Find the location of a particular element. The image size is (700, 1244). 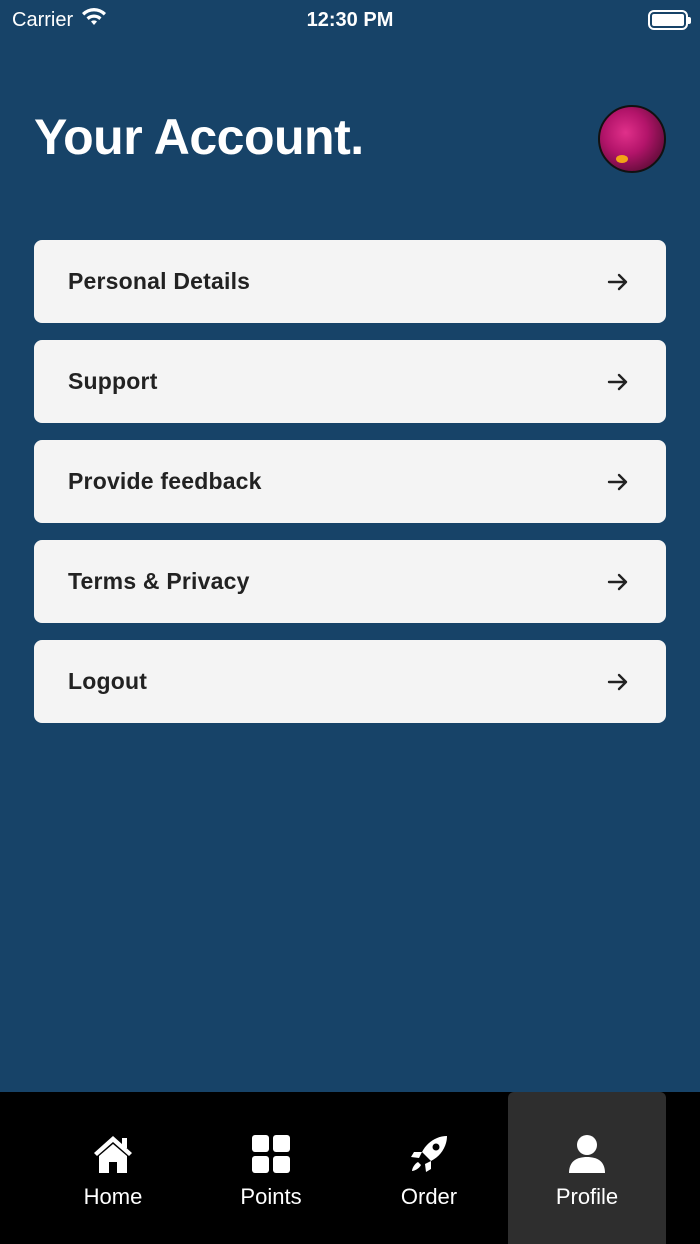

battery-icon is located at coordinates (669, 20).